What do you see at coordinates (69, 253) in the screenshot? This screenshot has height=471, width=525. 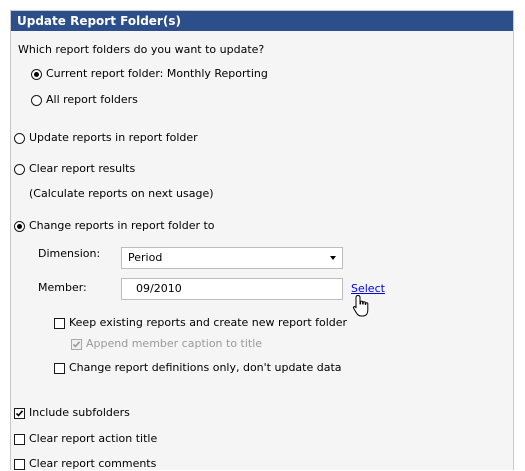 I see `dimension-label: Dimension:` at bounding box center [69, 253].